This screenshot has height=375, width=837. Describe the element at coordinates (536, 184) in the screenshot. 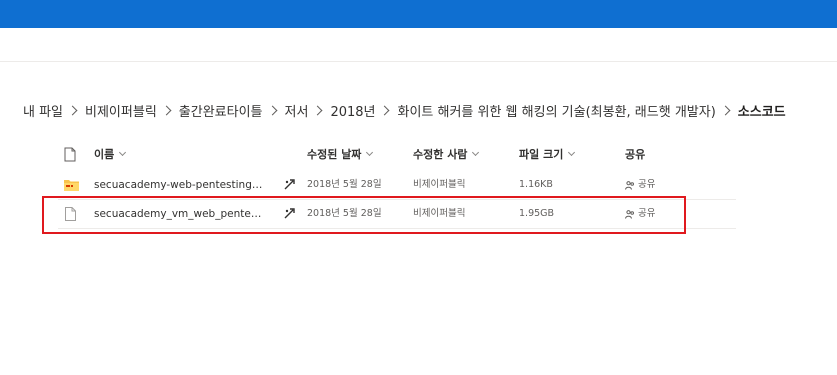

I see `file-size: 1.16KB` at that location.